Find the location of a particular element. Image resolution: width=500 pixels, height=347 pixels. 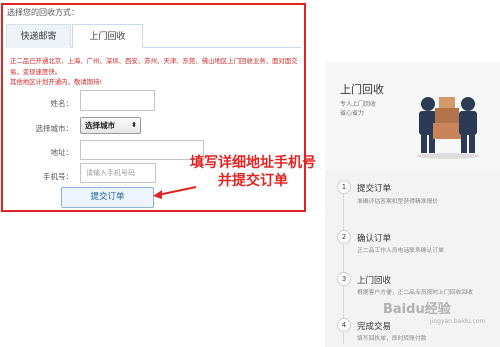

baidu-watermark-url: jingyan.baidu.com is located at coordinates (458, 321).